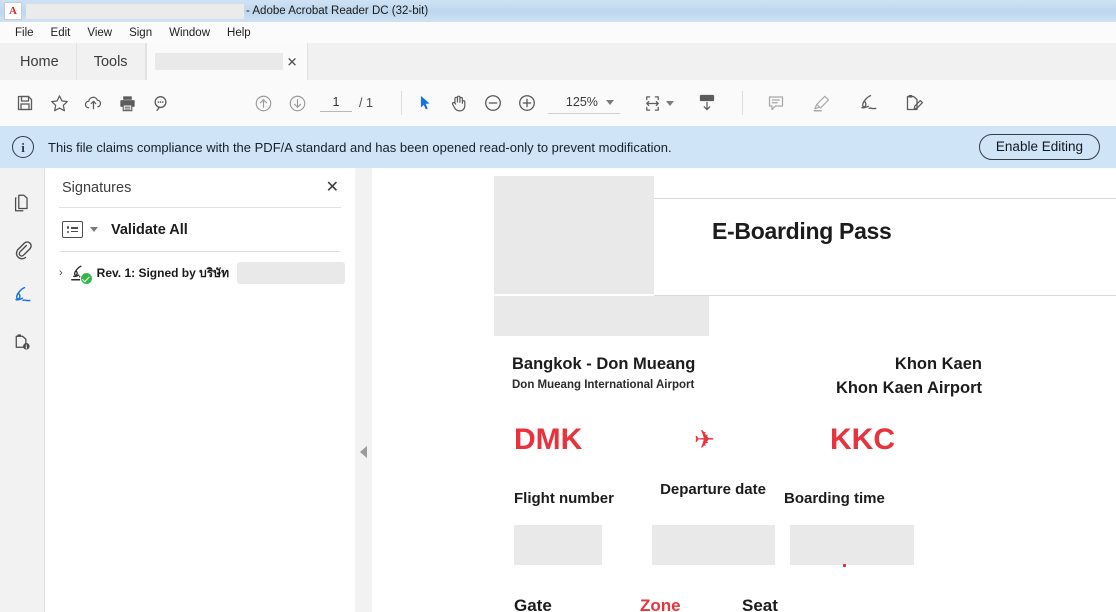 The height and width of the screenshot is (612, 1116). I want to click on redacted-logo-block, so click(574, 235).